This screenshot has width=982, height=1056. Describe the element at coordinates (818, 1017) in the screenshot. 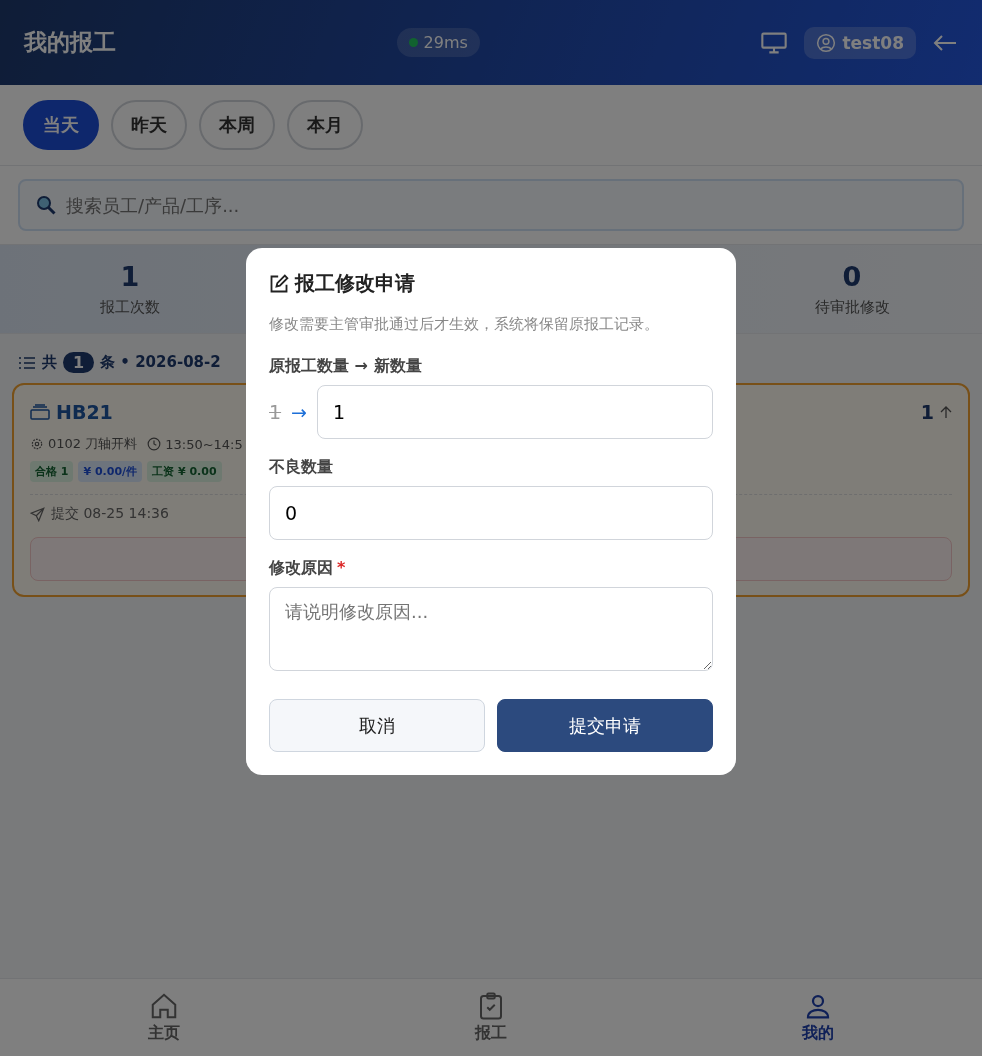

I see `nav-item: 我的` at that location.